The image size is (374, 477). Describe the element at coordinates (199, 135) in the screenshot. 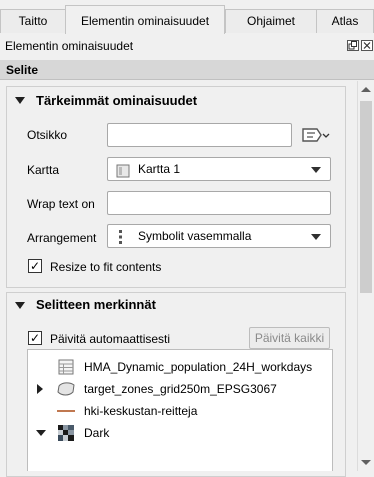

I see `title-input` at that location.